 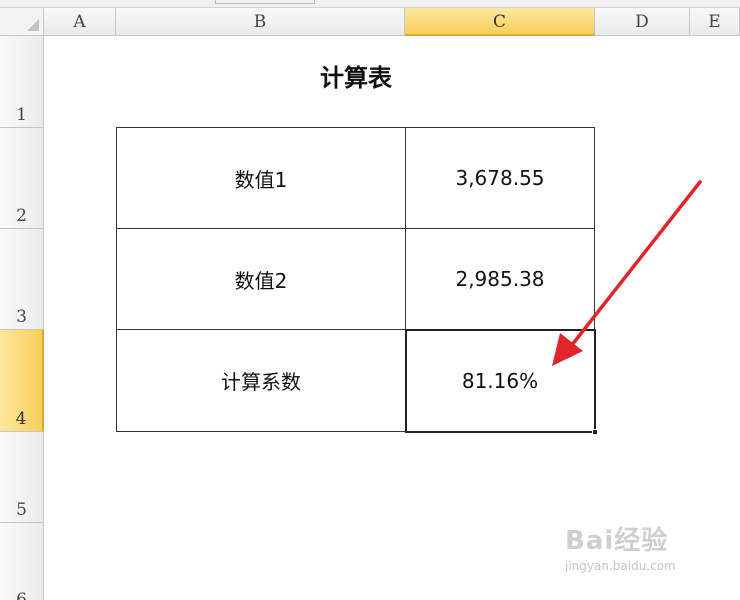 I want to click on annotation-arrow-icon, so click(x=627, y=273).